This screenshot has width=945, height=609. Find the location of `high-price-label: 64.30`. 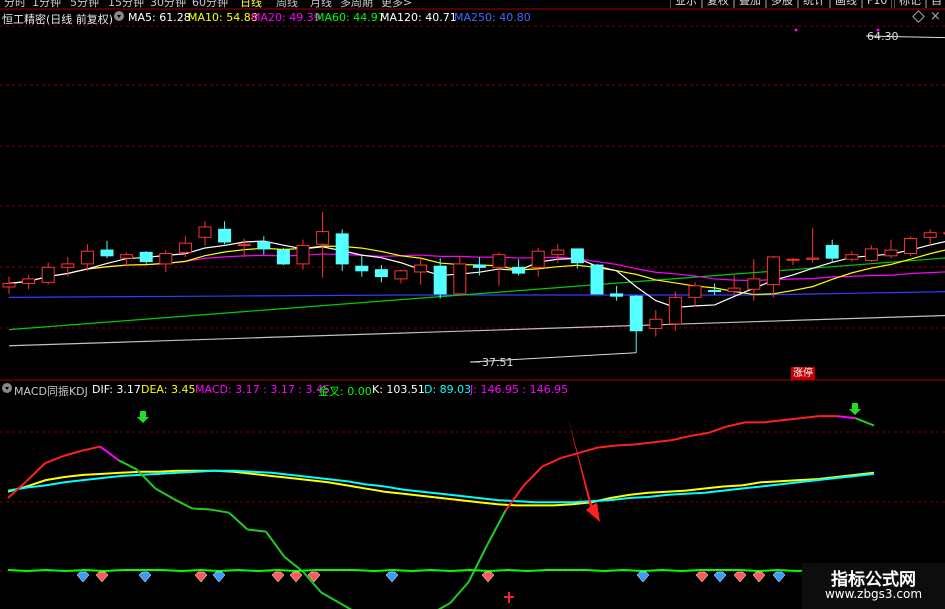

high-price-label: 64.30 is located at coordinates (883, 36).